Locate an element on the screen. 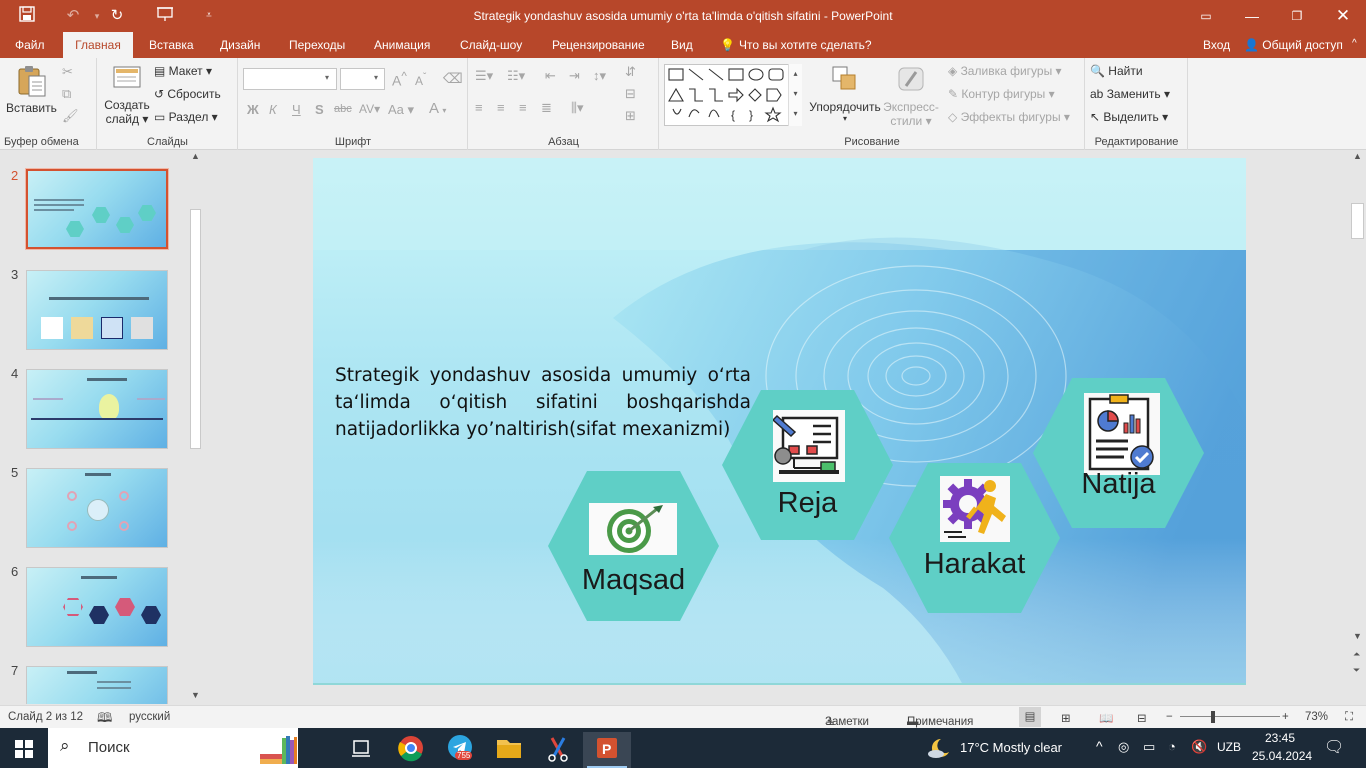 This screenshot has width=1366, height=768. tab-review: Рецензирование is located at coordinates (598, 45).